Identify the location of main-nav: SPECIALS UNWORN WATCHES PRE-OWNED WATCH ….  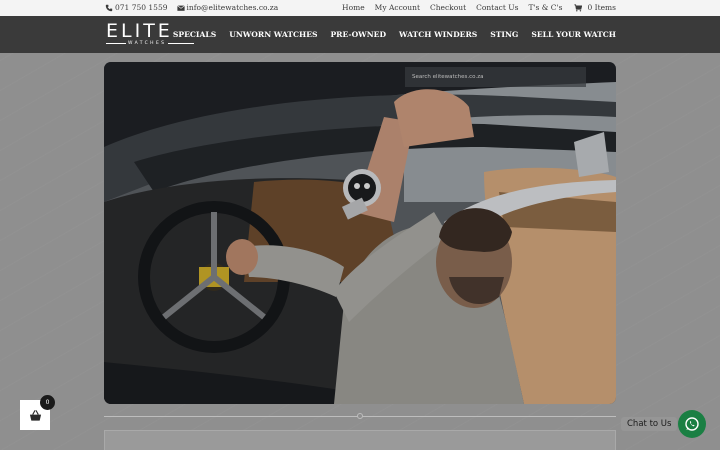
(394, 34).